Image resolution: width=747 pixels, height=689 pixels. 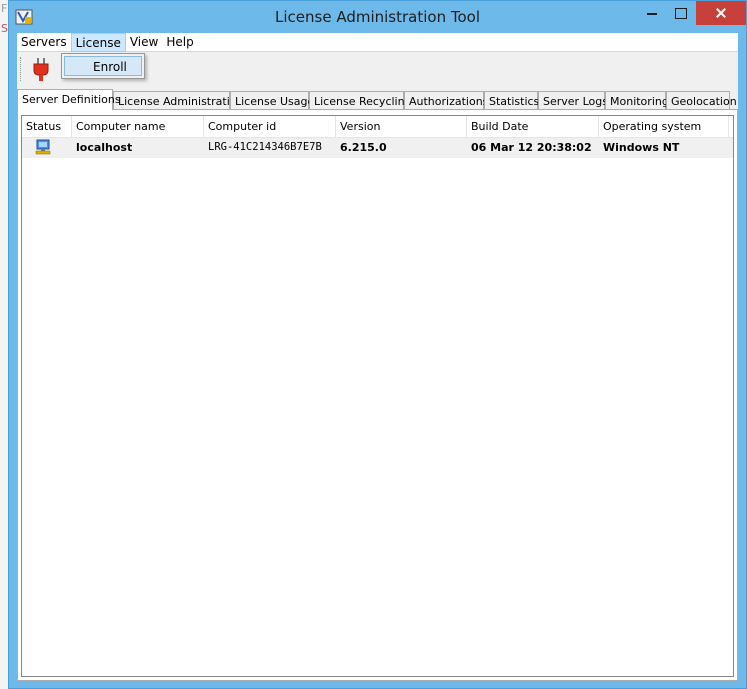 I want to click on menu-view: View, so click(x=144, y=42).